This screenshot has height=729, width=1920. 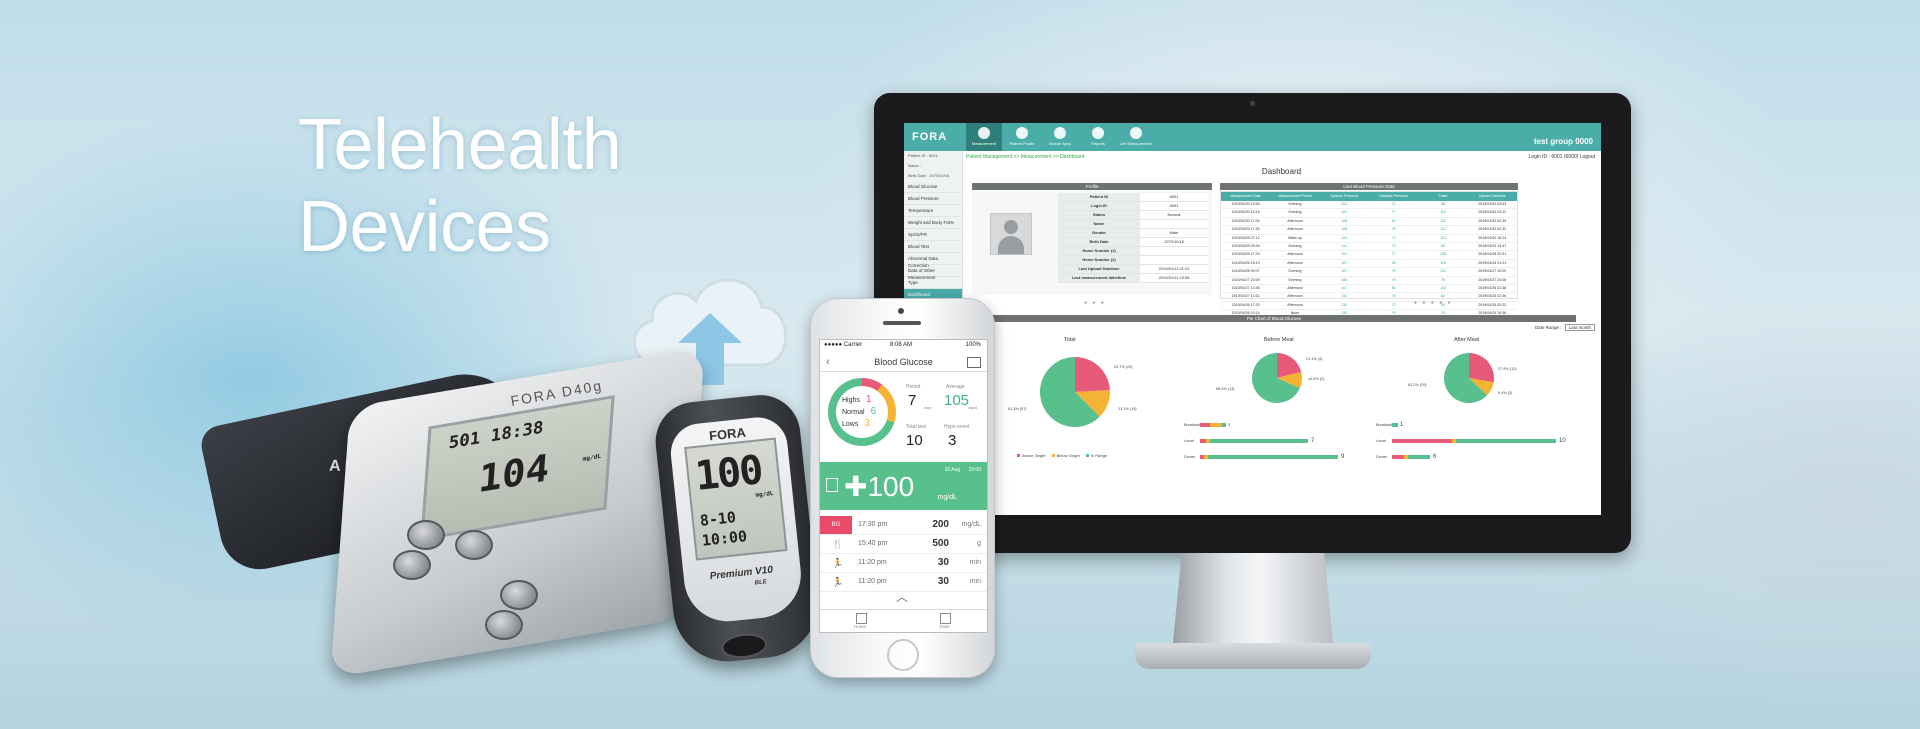 What do you see at coordinates (979, 543) in the screenshot?
I see `row-unit: g` at bounding box center [979, 543].